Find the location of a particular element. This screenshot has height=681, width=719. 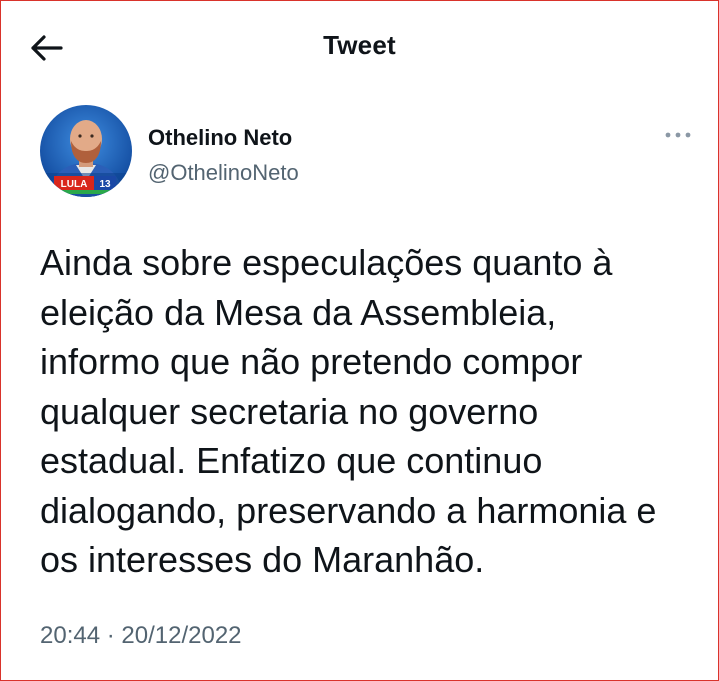

tweet-author: LULA 13 Othelino Neto @OthelinoNeto is located at coordinates (365, 152).